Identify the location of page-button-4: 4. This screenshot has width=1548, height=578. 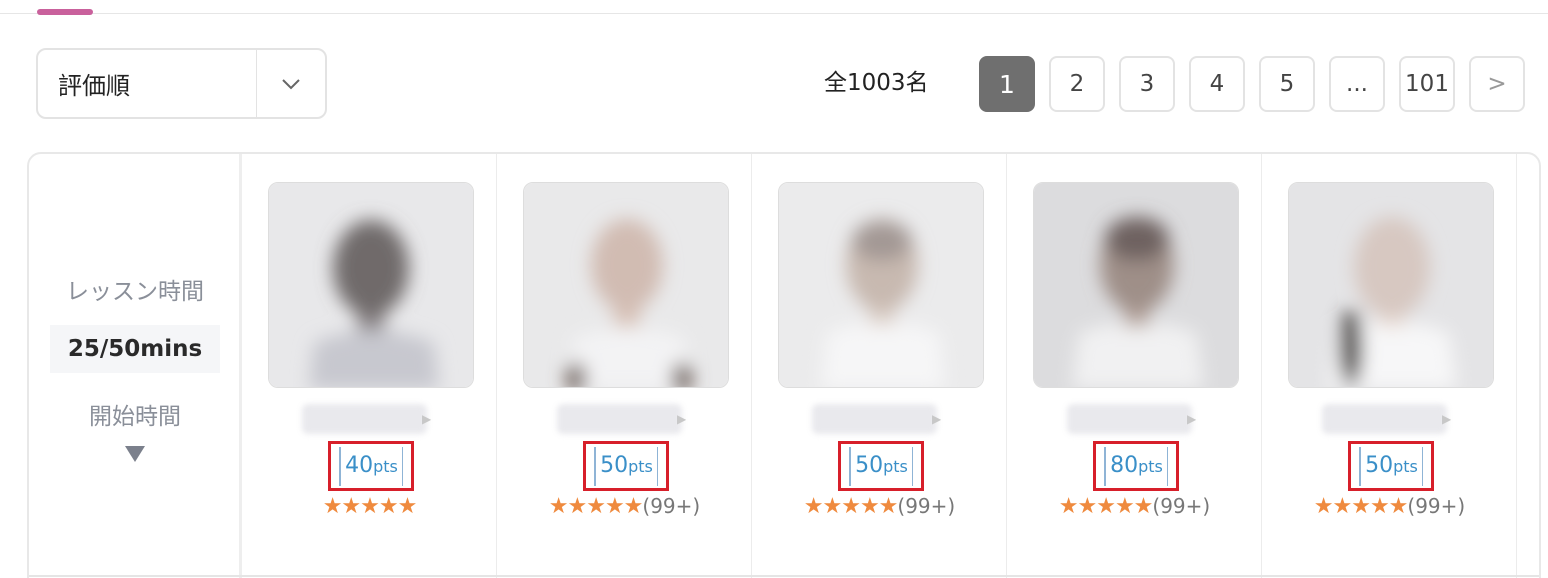
(1217, 84).